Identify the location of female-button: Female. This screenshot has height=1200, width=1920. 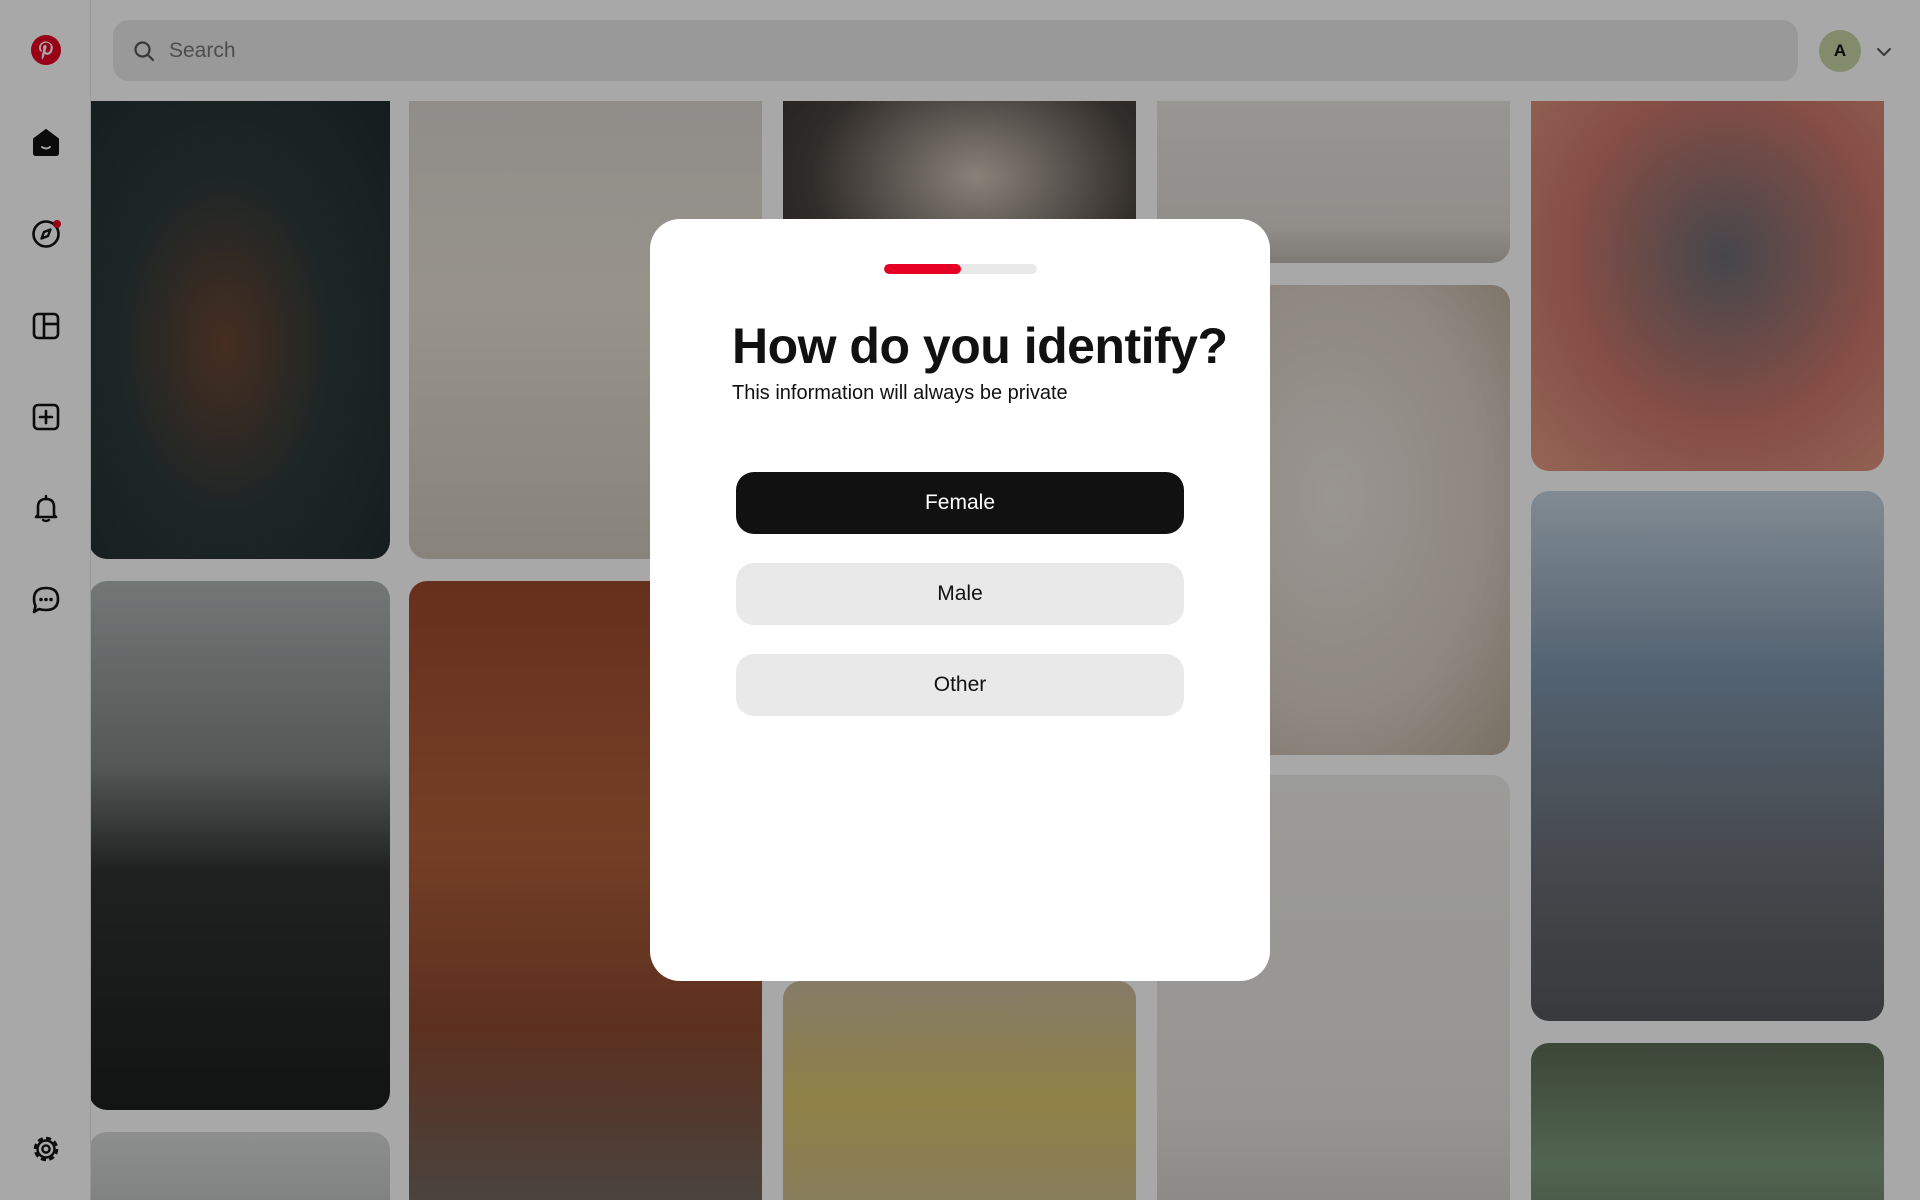
(960, 503).